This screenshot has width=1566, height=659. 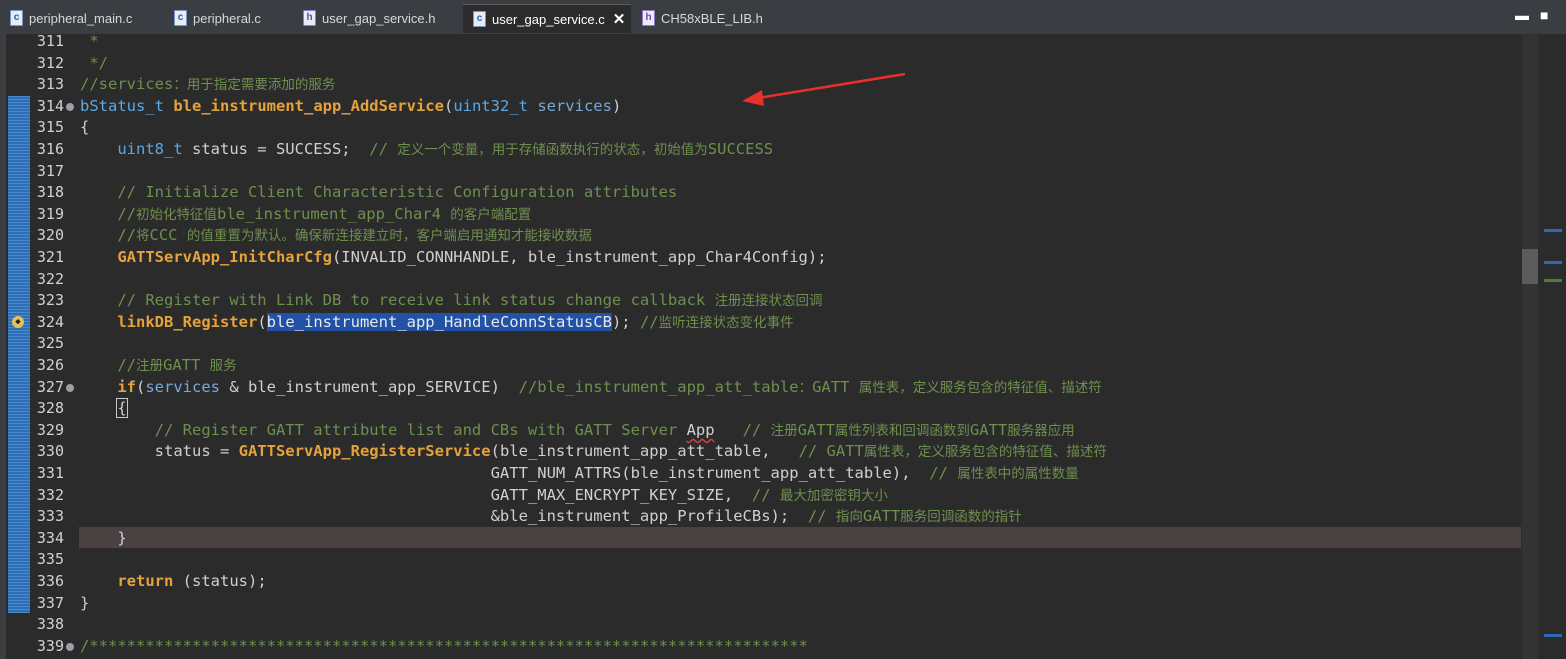 What do you see at coordinates (50, 386) in the screenshot?
I see `line-number: 327` at bounding box center [50, 386].